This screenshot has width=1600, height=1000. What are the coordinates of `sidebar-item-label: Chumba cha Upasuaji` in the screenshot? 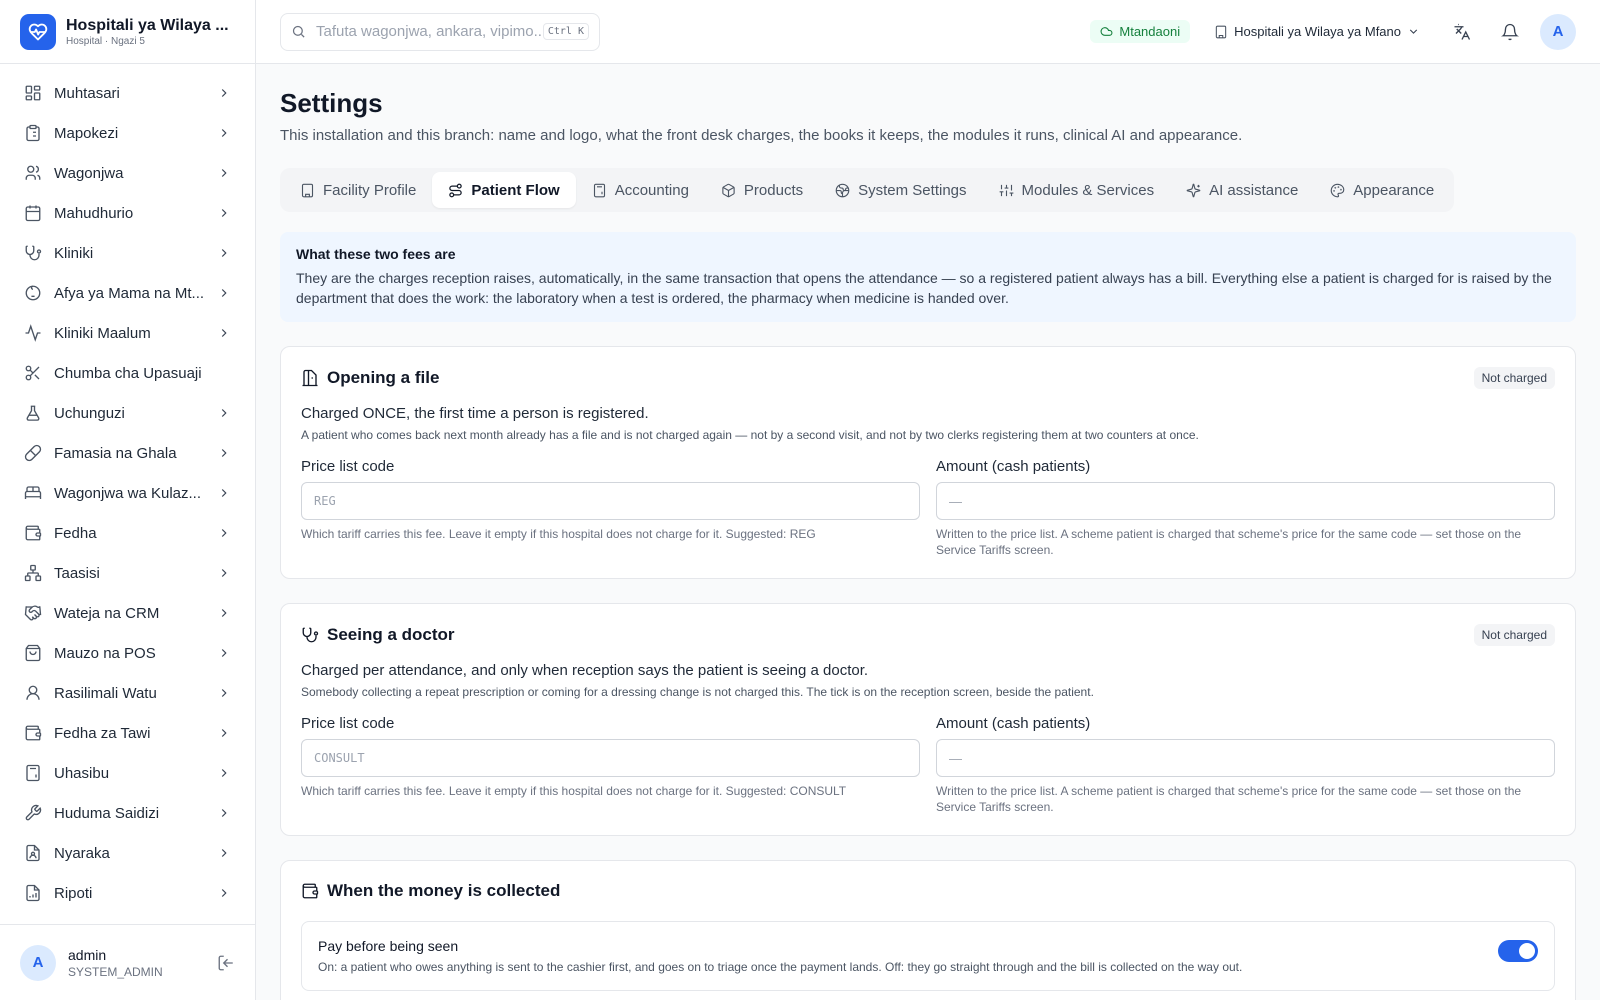 It's located at (128, 373).